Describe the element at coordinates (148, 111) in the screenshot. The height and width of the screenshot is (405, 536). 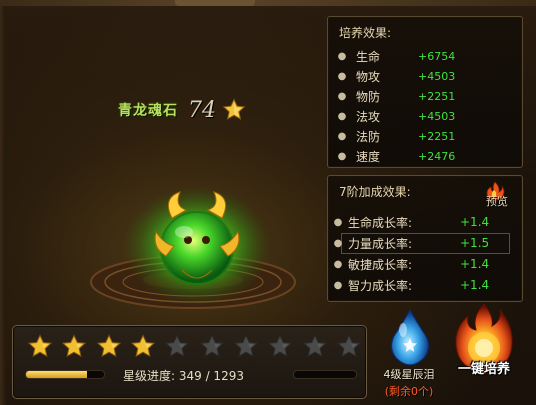
I see `stone-name: 青龙魂石` at that location.